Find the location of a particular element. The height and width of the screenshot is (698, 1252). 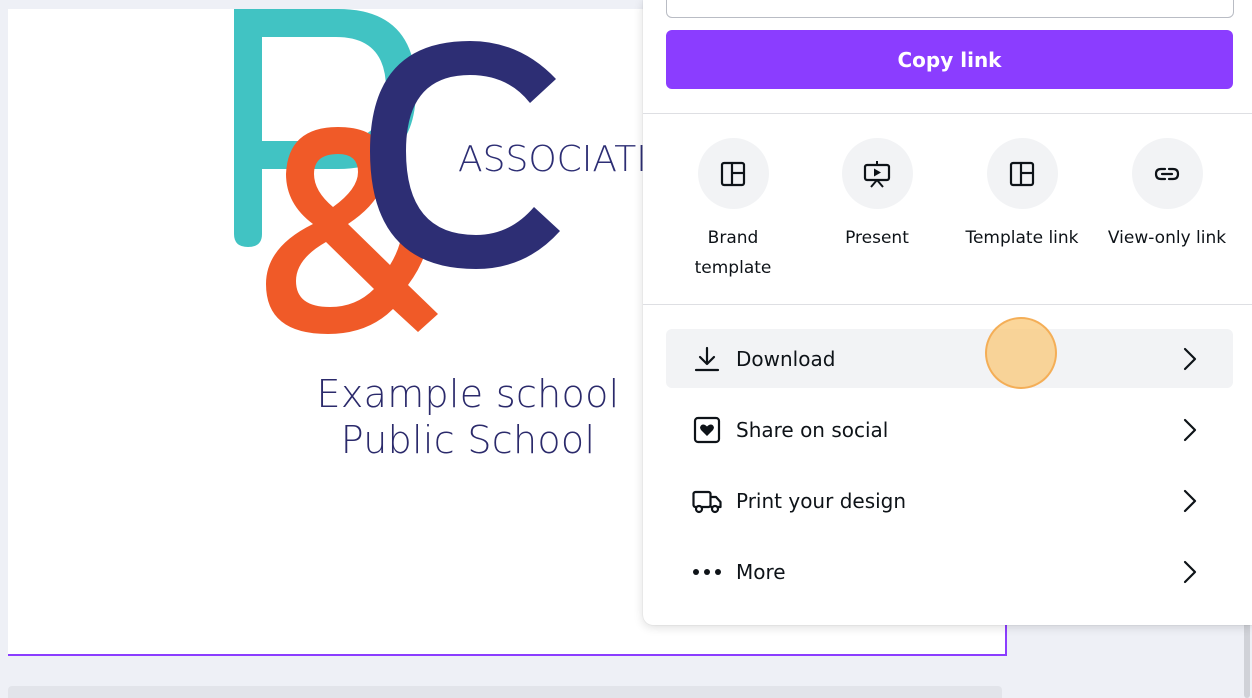

page-thumbnail-bar is located at coordinates (505, 692).